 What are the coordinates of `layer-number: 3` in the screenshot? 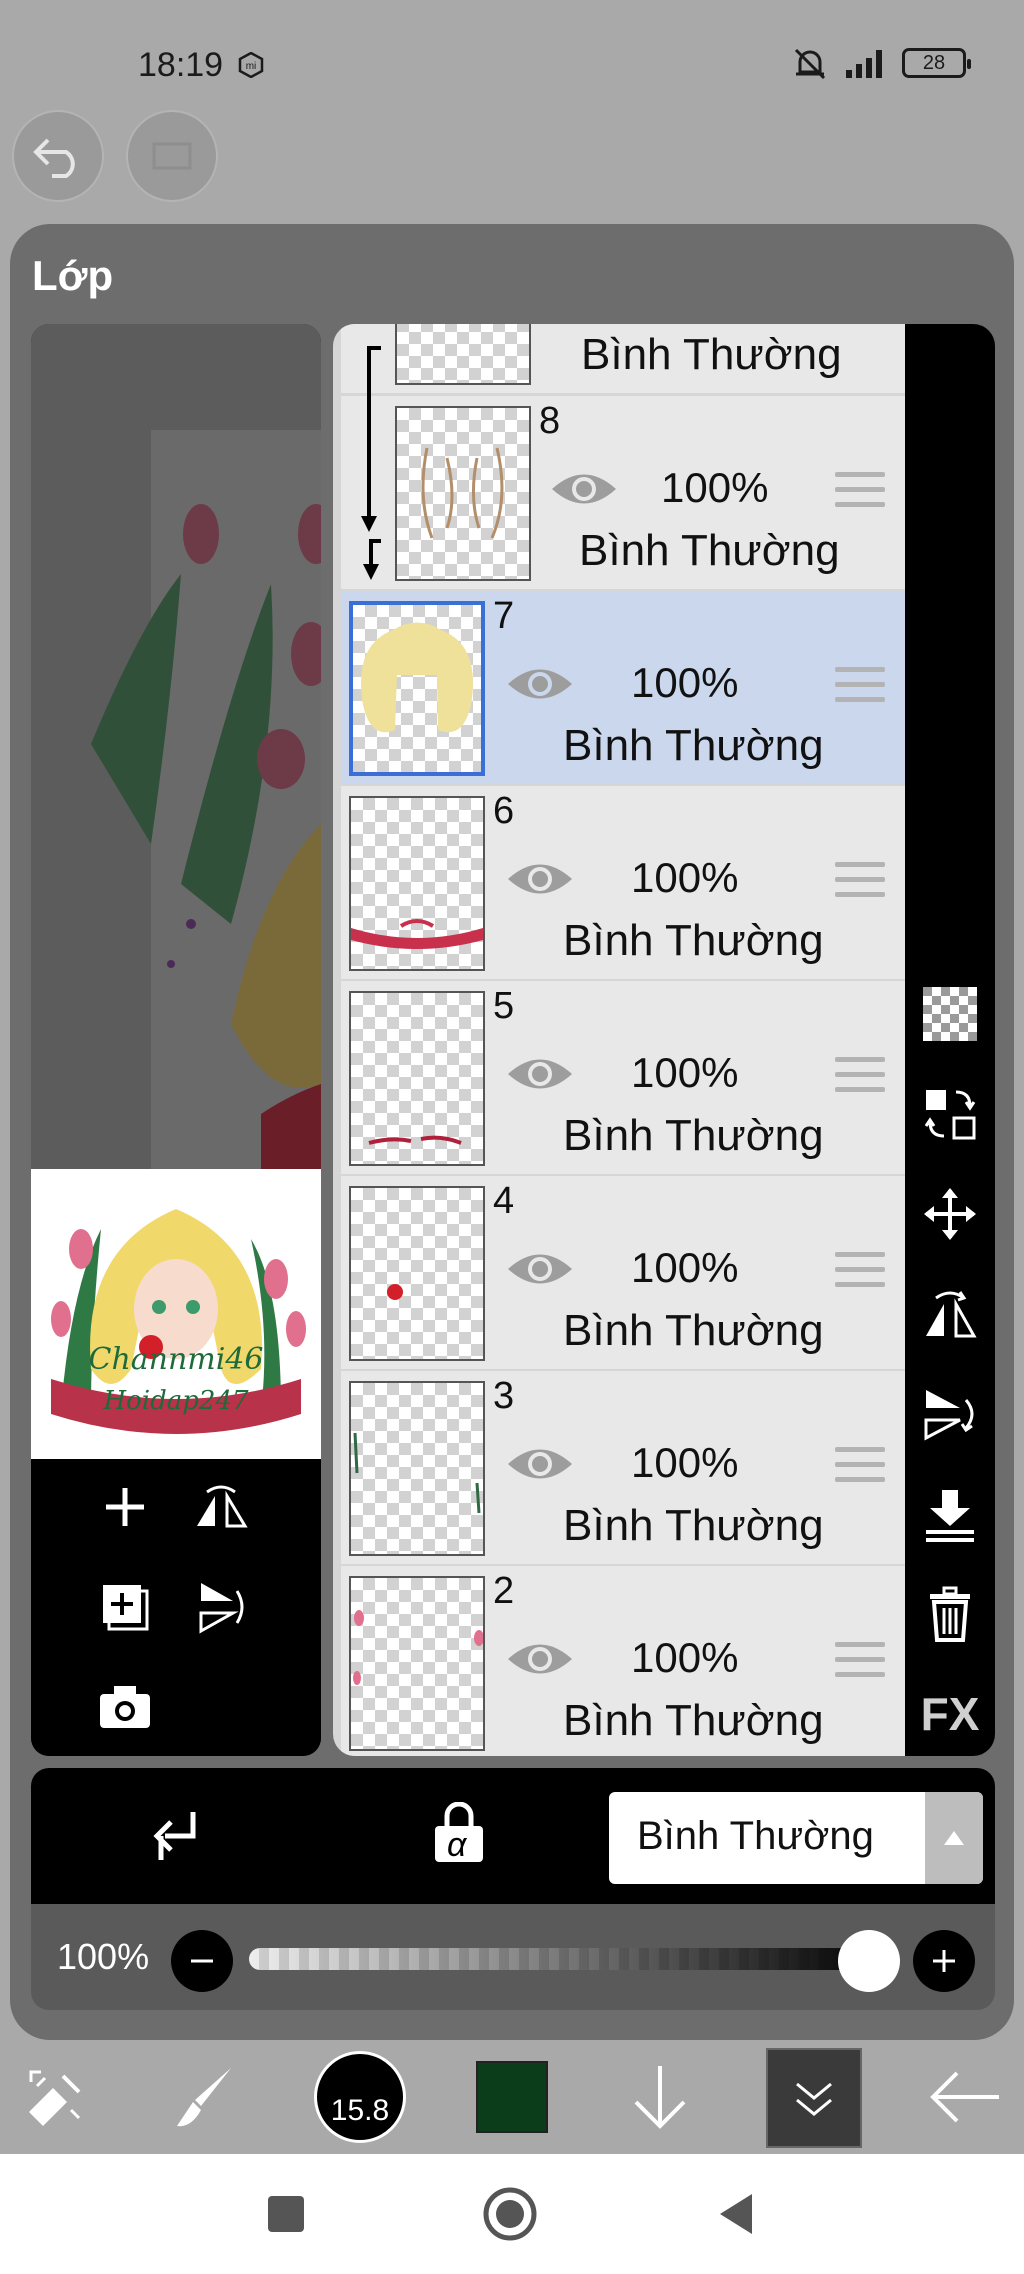 It's located at (504, 1396).